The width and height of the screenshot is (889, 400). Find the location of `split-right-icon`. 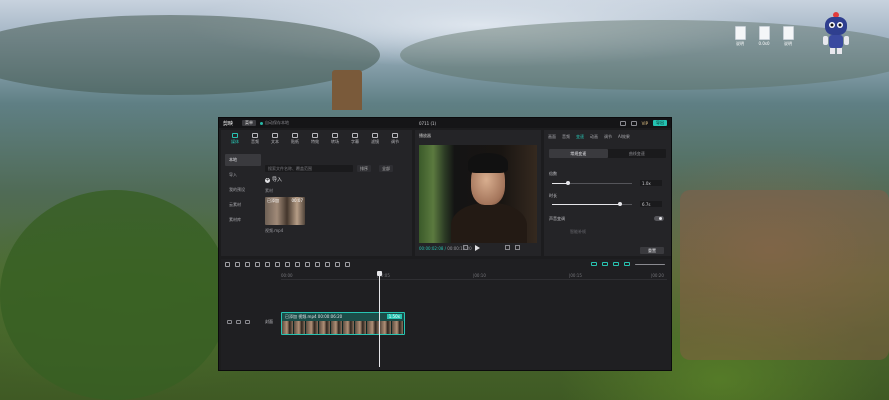

split-right-icon is located at coordinates (277, 264).